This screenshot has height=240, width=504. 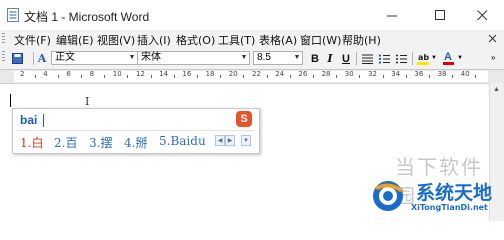 What do you see at coordinates (330, 58) in the screenshot?
I see `italic-button: I` at bounding box center [330, 58].